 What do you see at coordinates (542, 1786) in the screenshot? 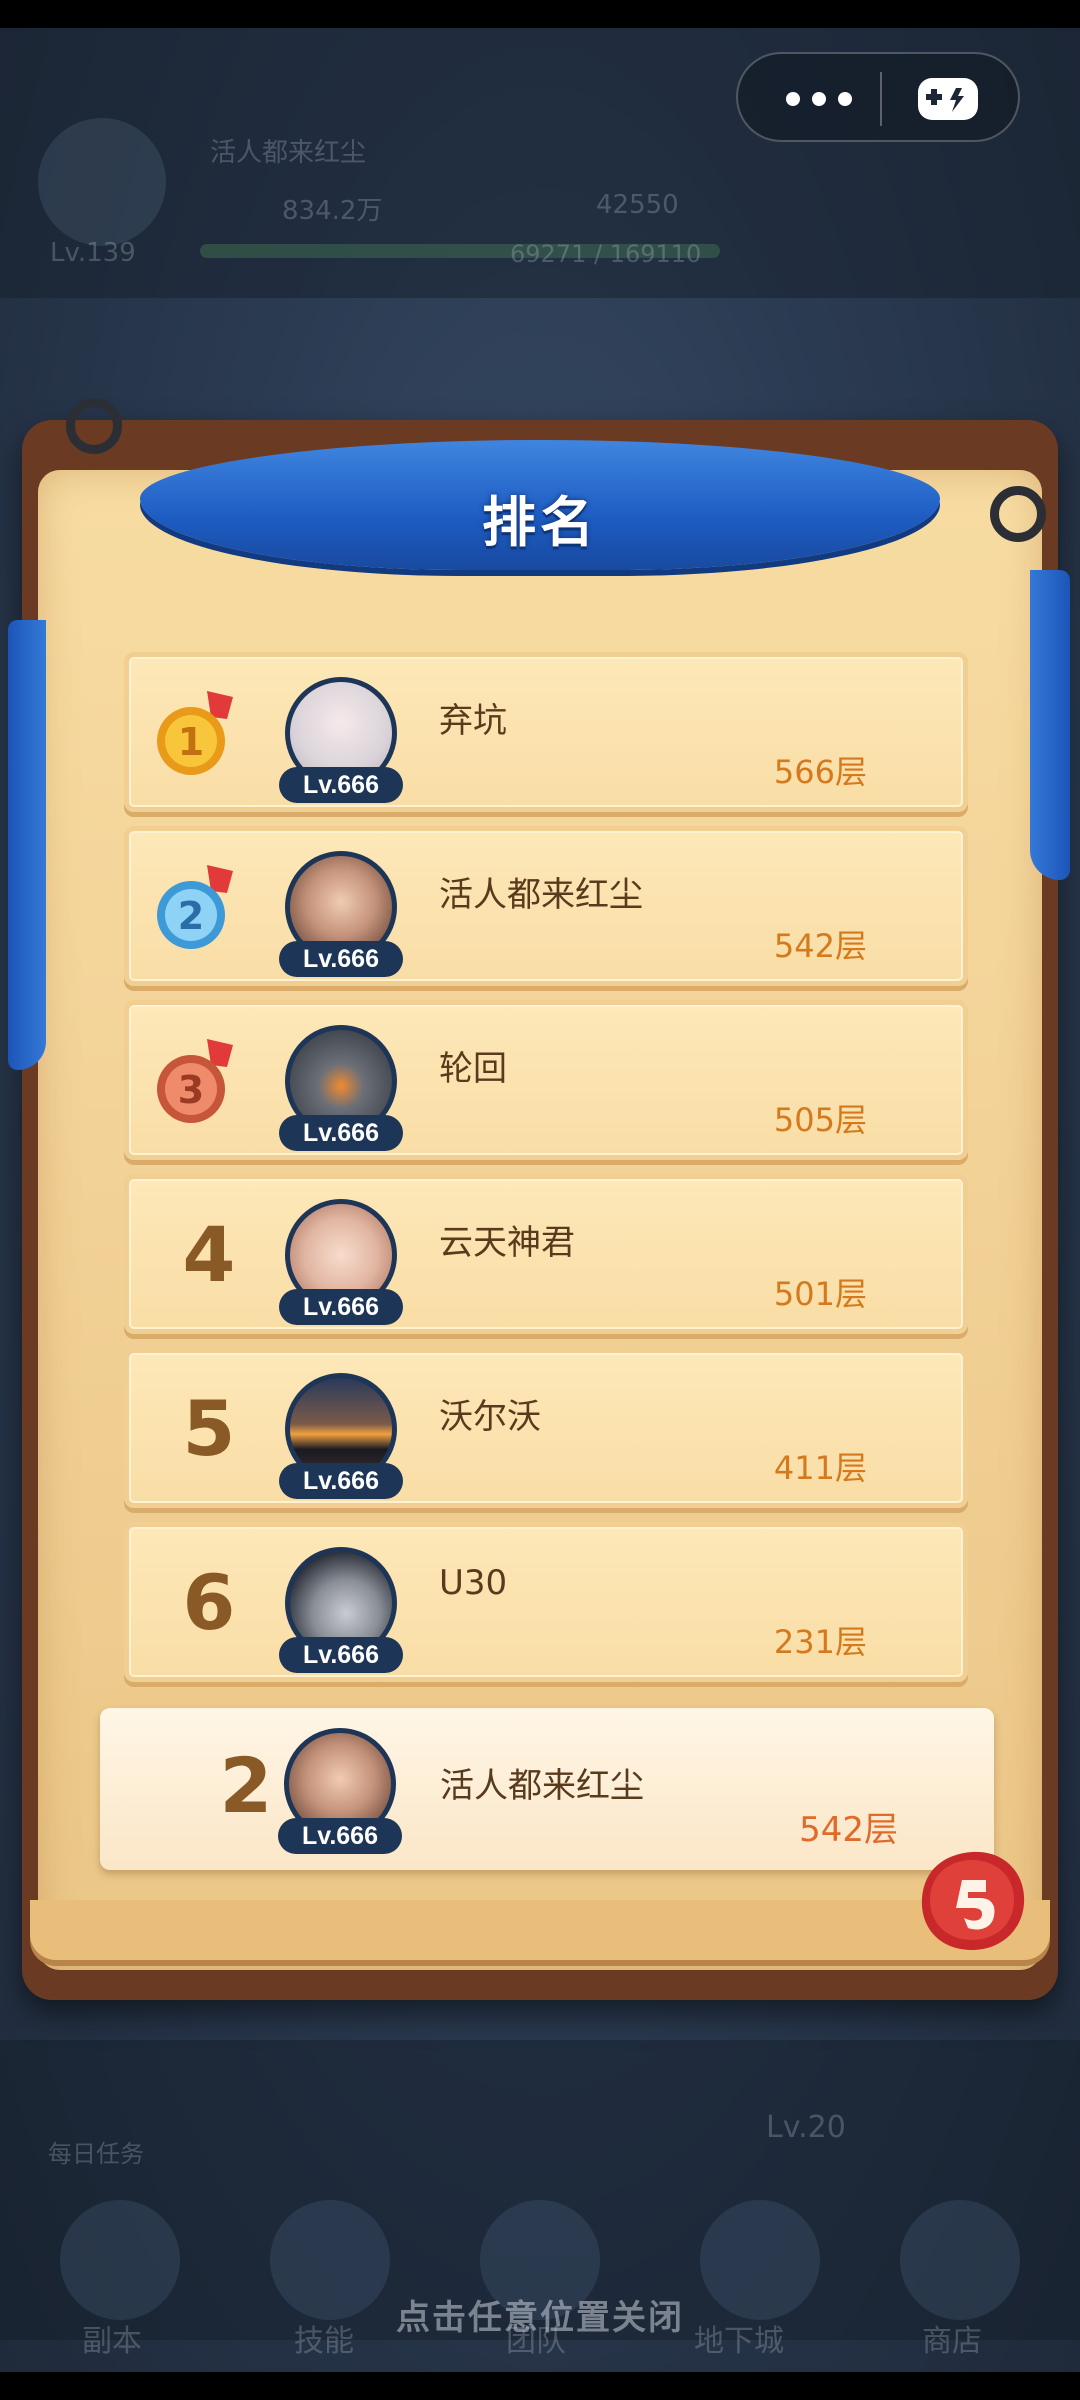
I see `my-player-name: 活人都来红尘` at bounding box center [542, 1786].